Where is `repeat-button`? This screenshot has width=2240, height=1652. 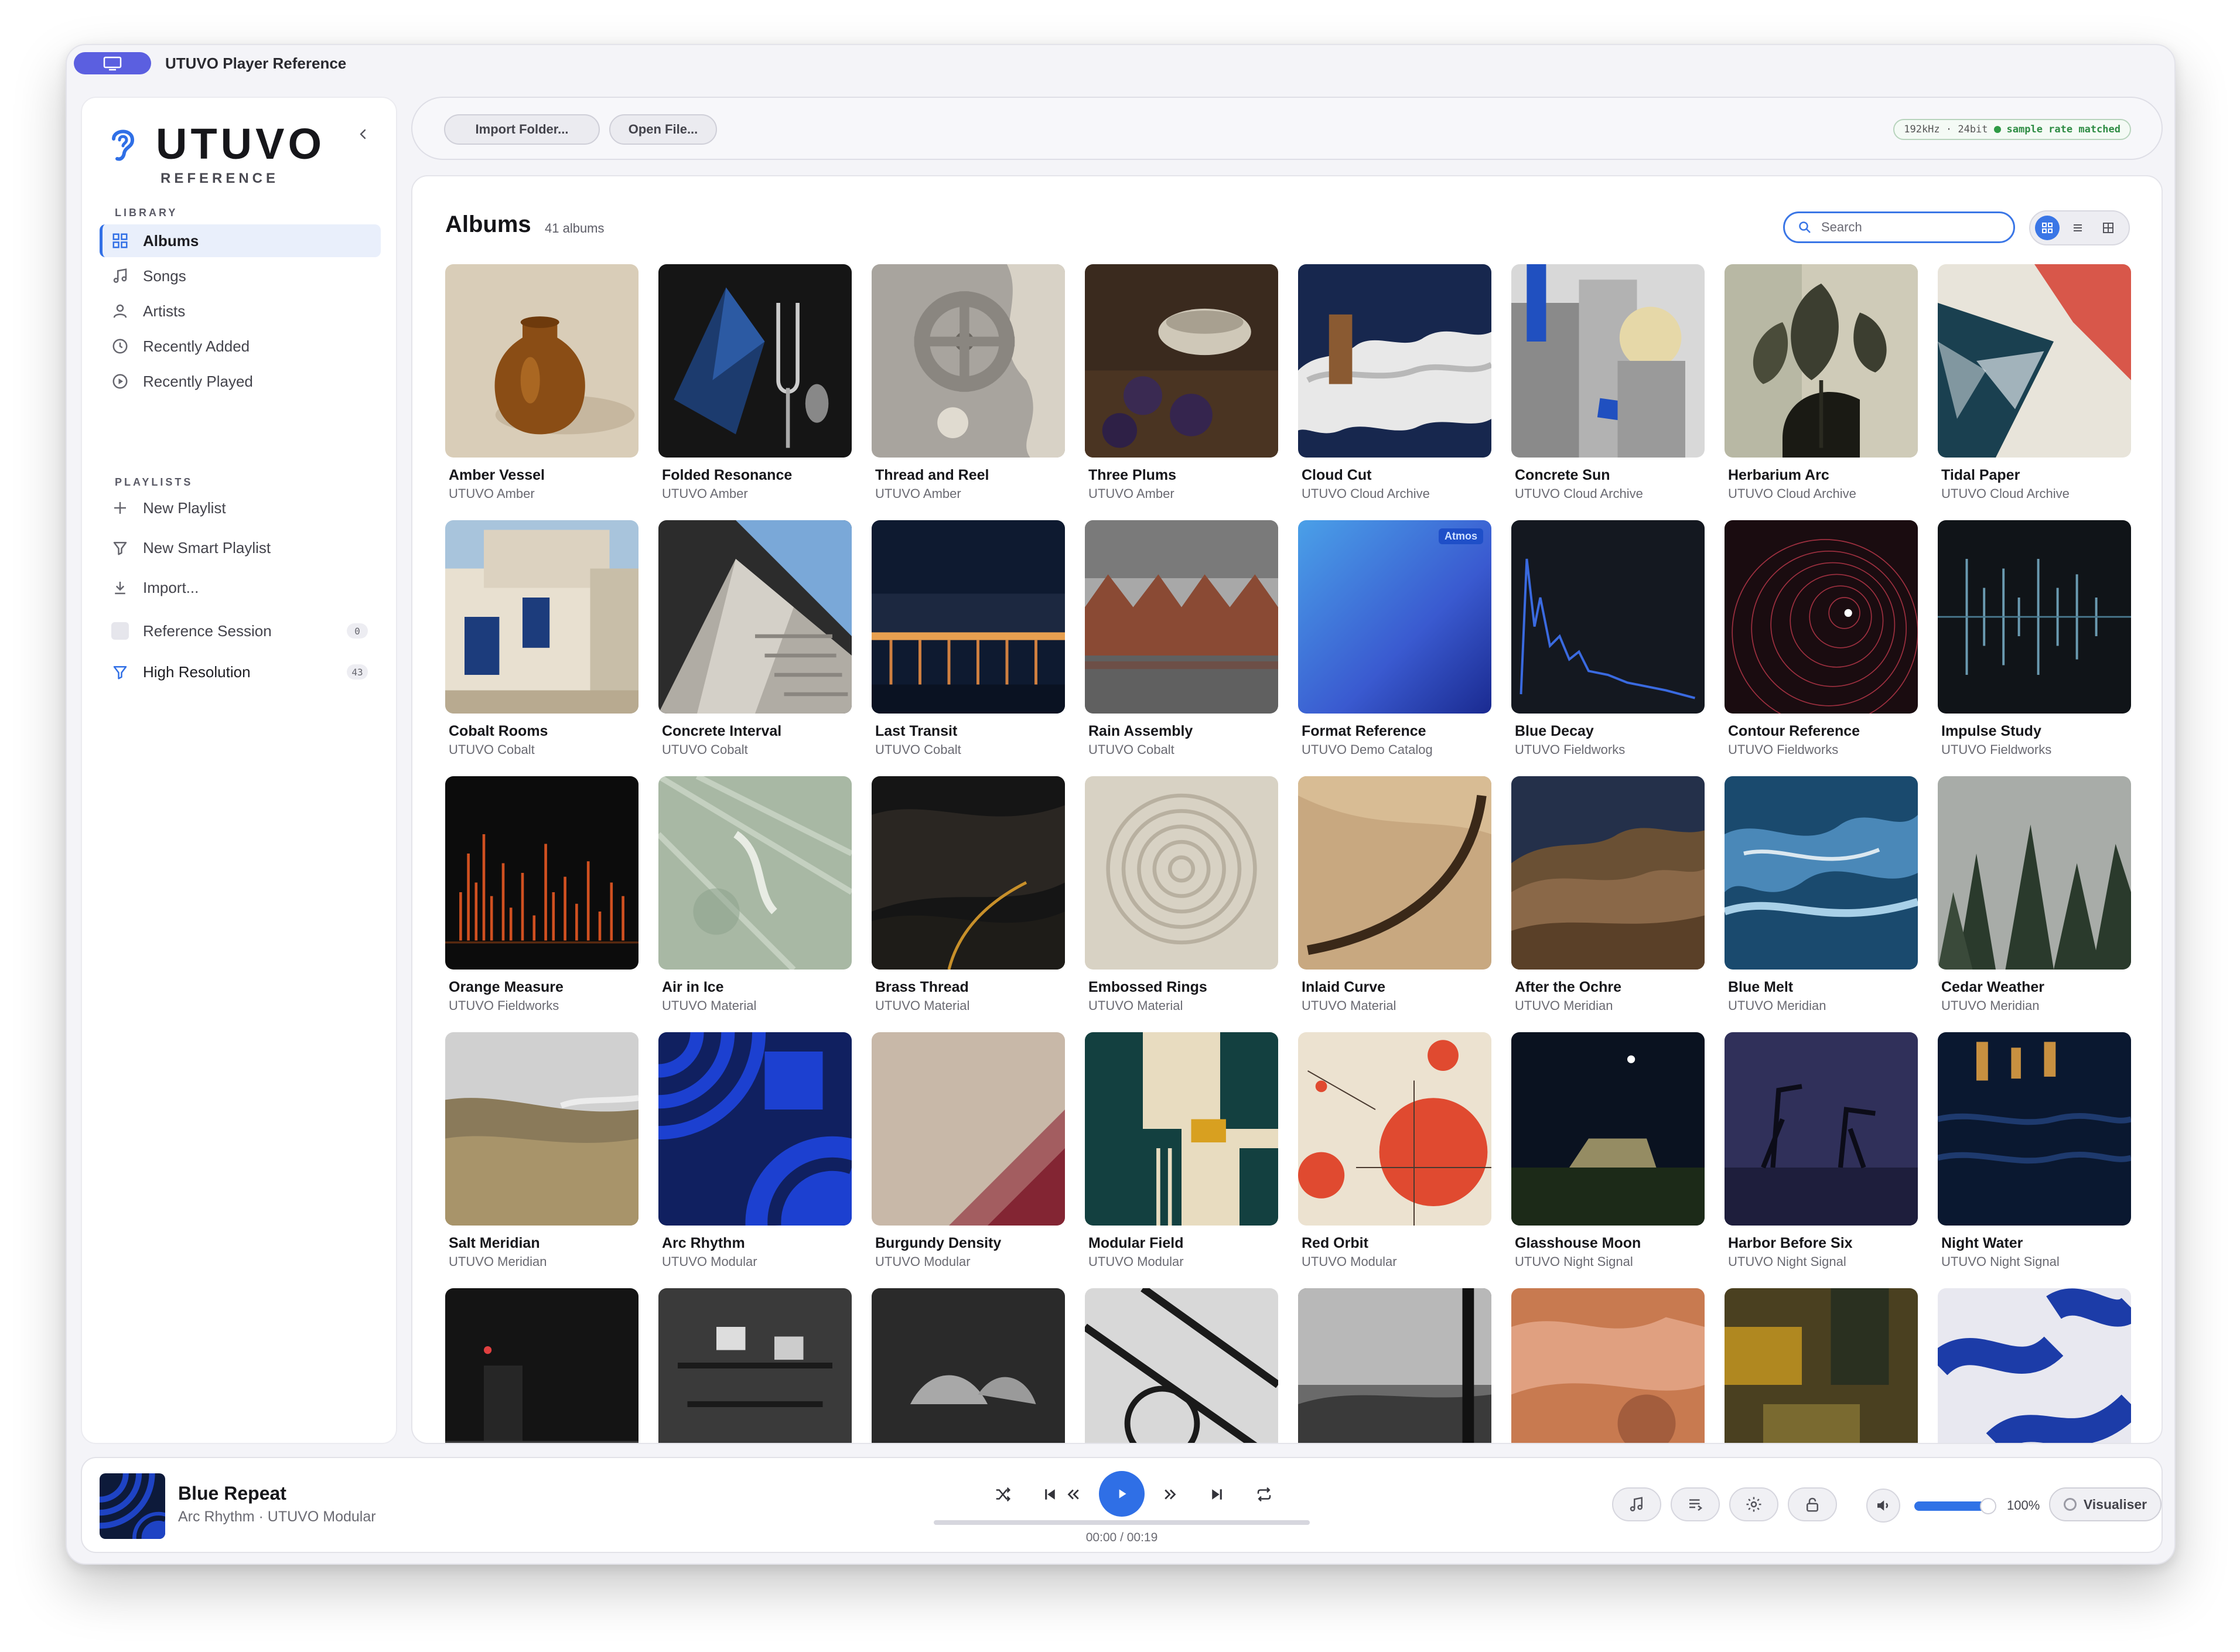
repeat-button is located at coordinates (1264, 1494).